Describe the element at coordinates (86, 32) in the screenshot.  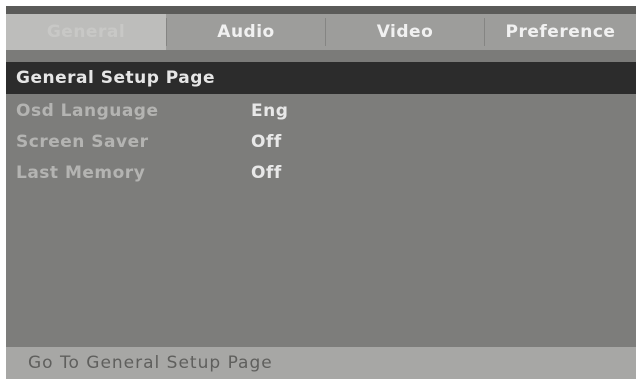
I see `tab-general: General` at that location.